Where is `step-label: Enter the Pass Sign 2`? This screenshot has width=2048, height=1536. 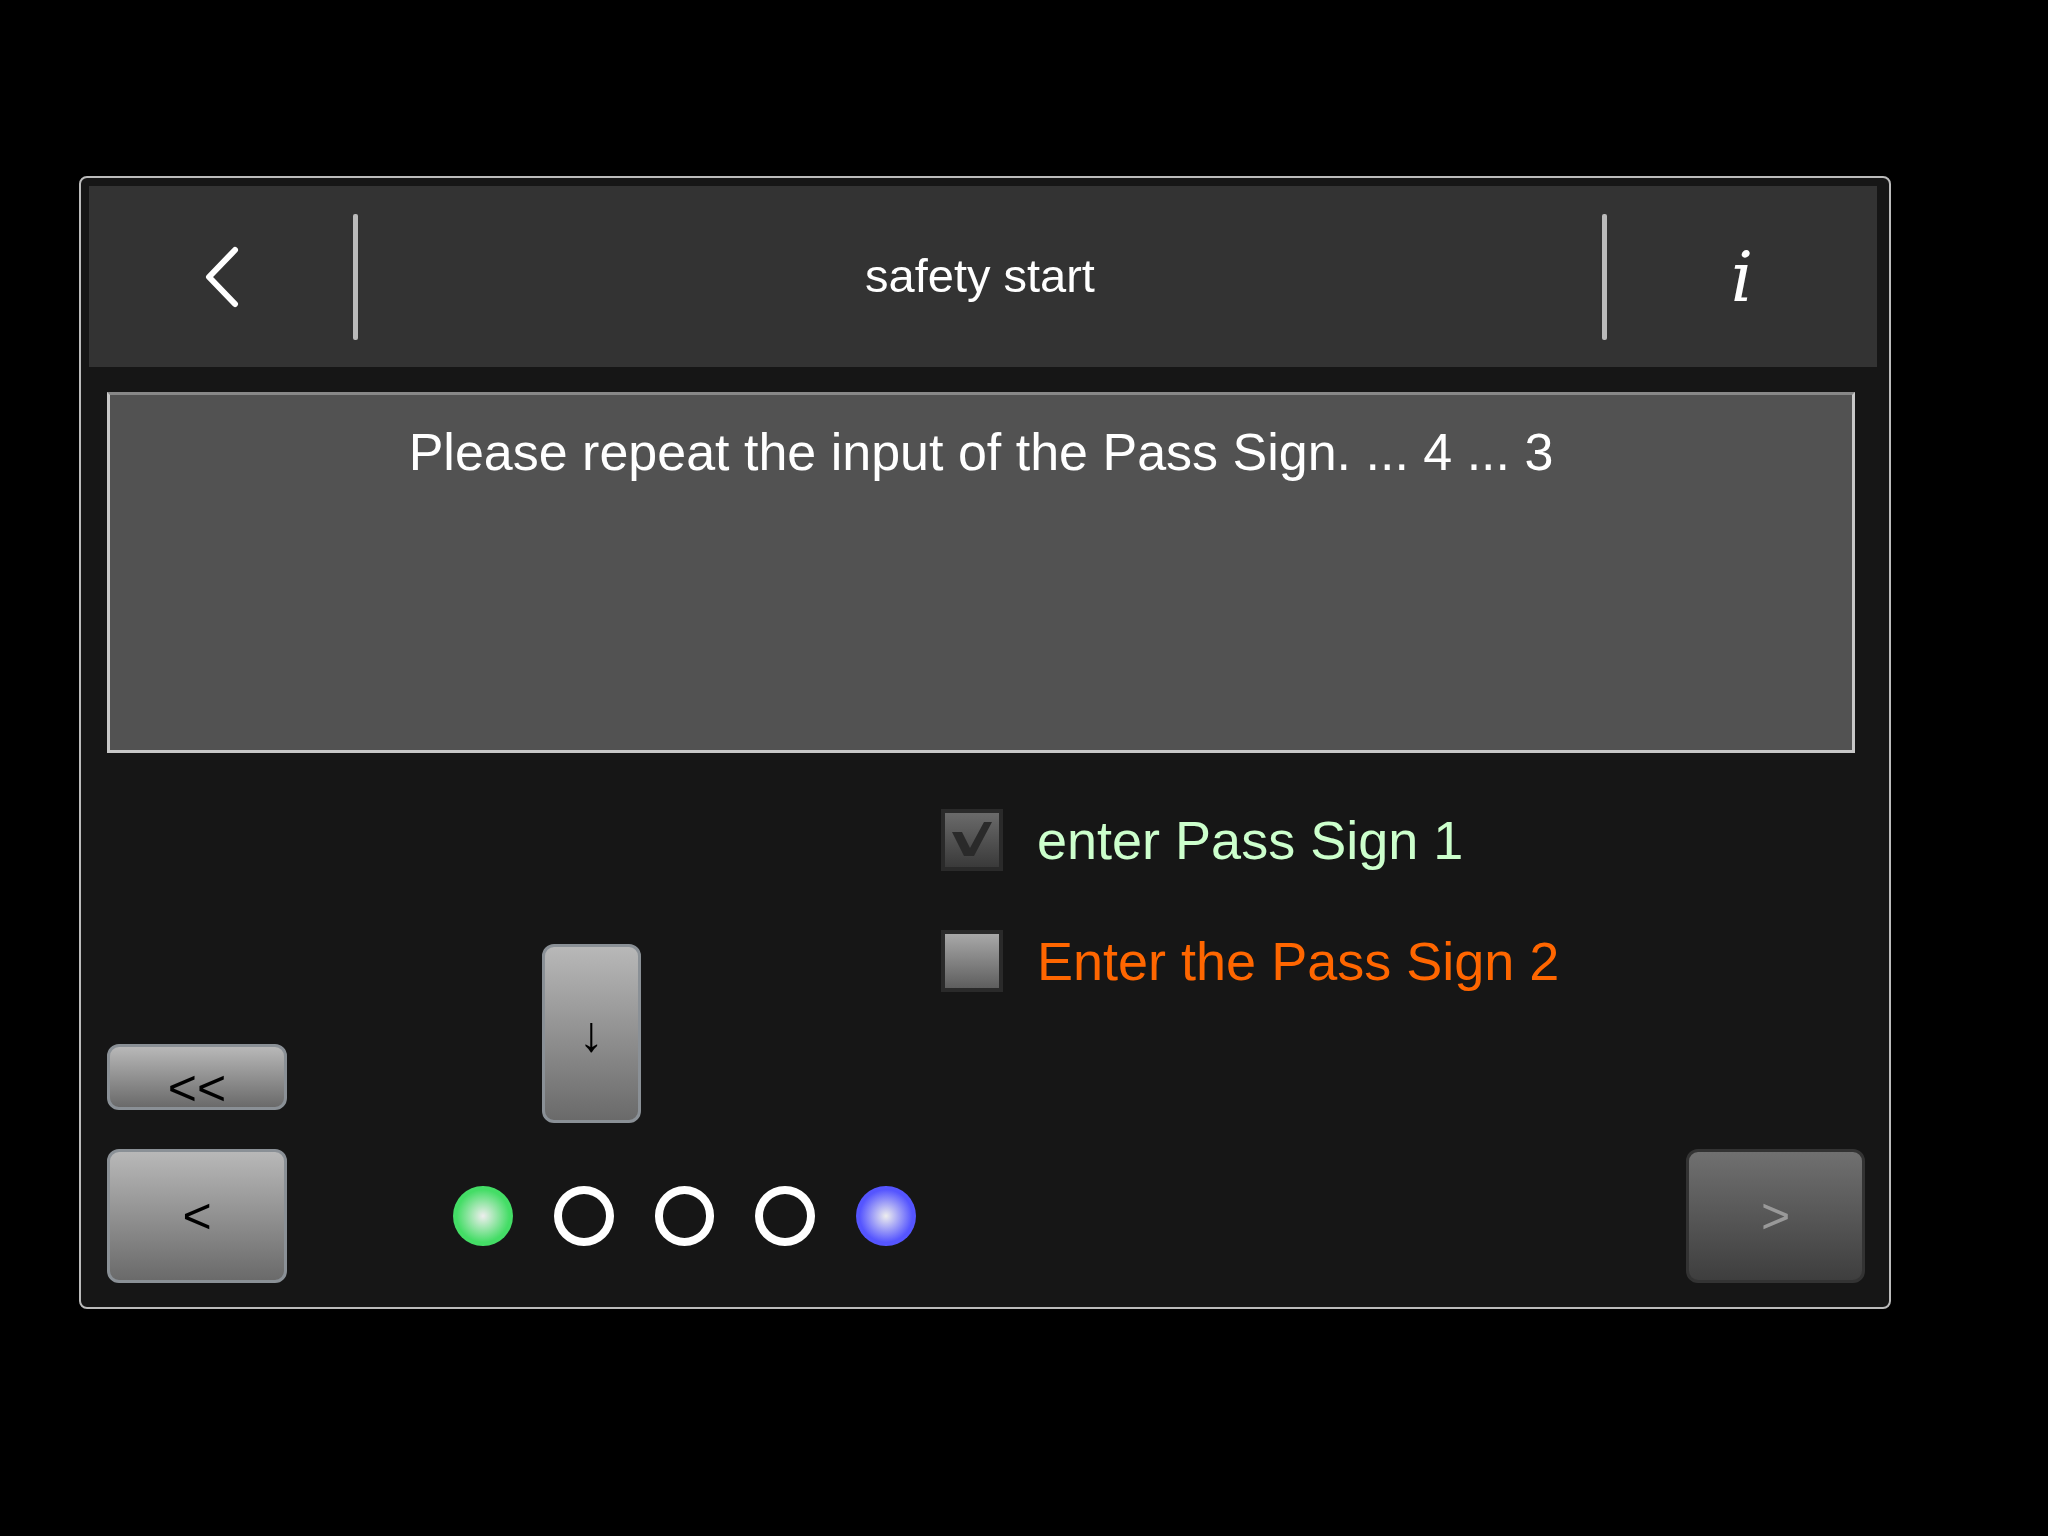
step-label: Enter the Pass Sign 2 is located at coordinates (1298, 961).